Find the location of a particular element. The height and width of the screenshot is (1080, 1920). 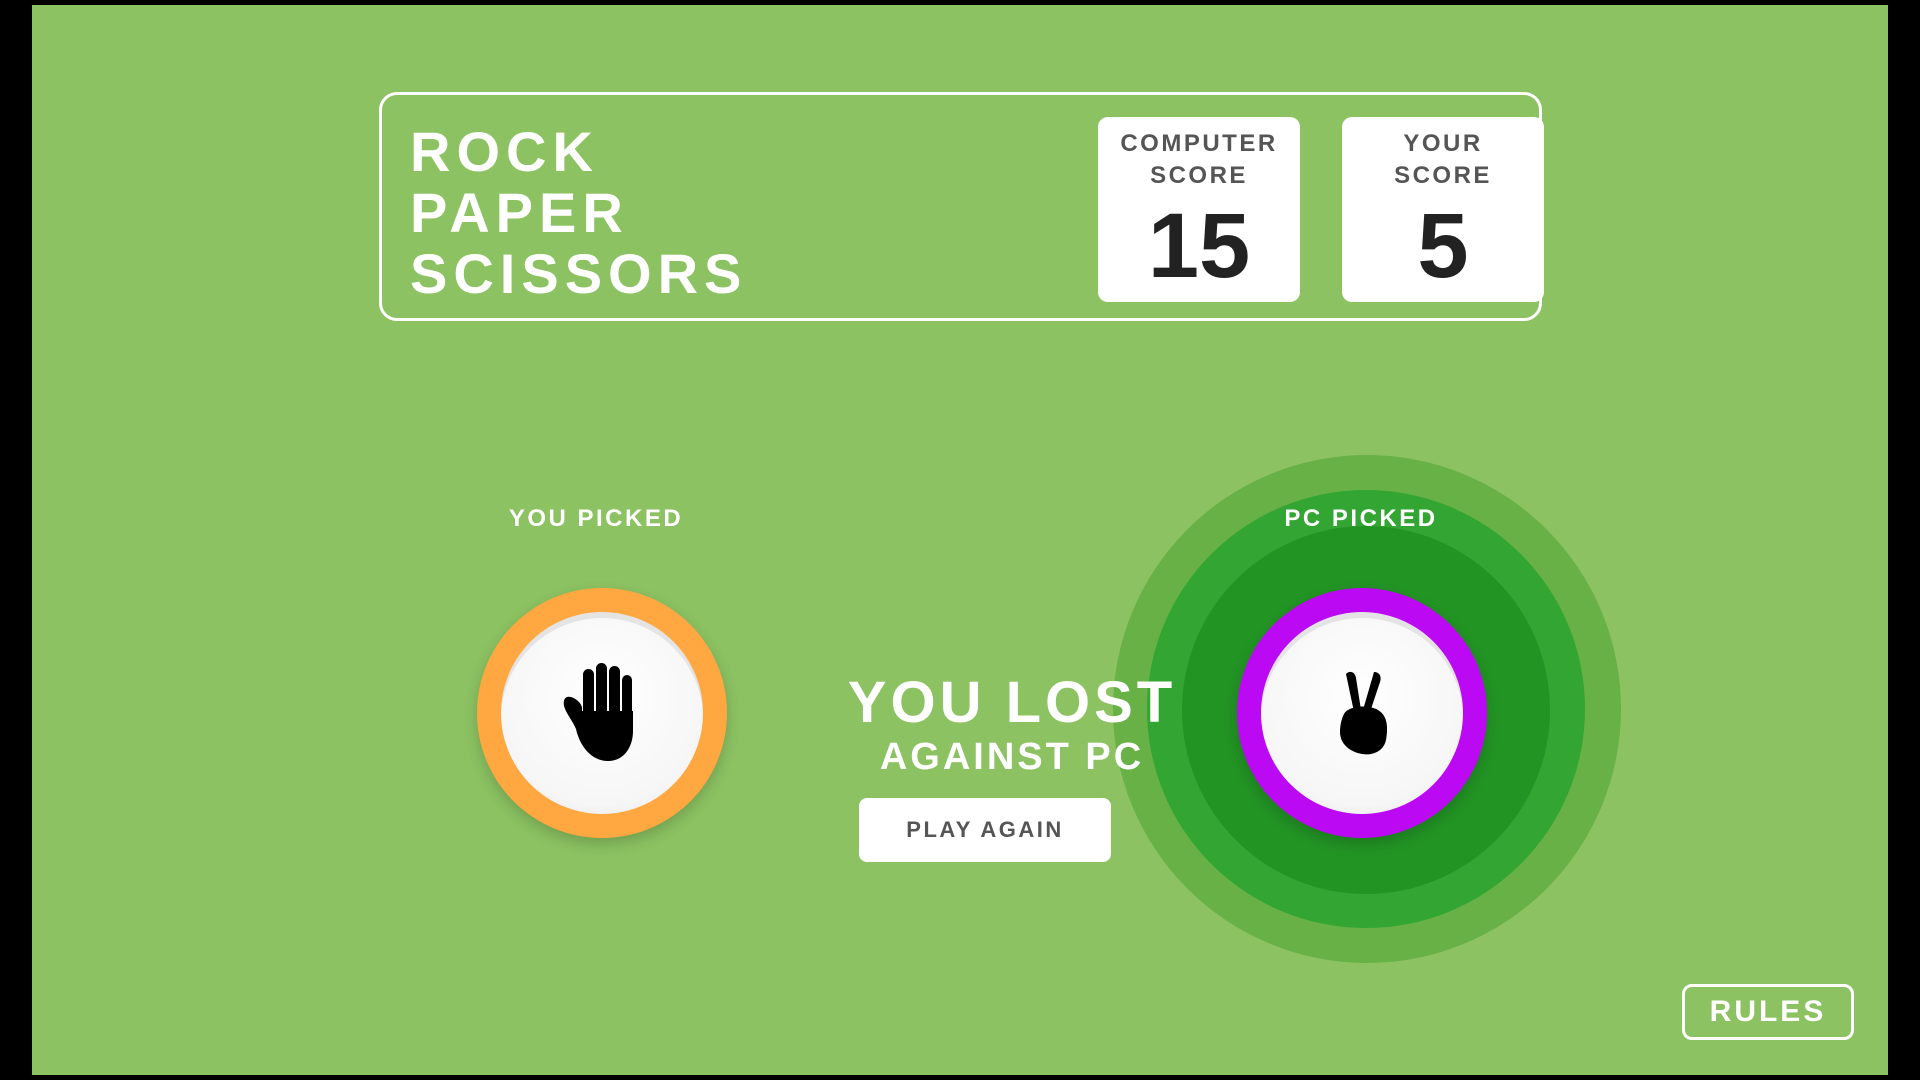

user-score-label: YOUR SCORE is located at coordinates (1443, 159).